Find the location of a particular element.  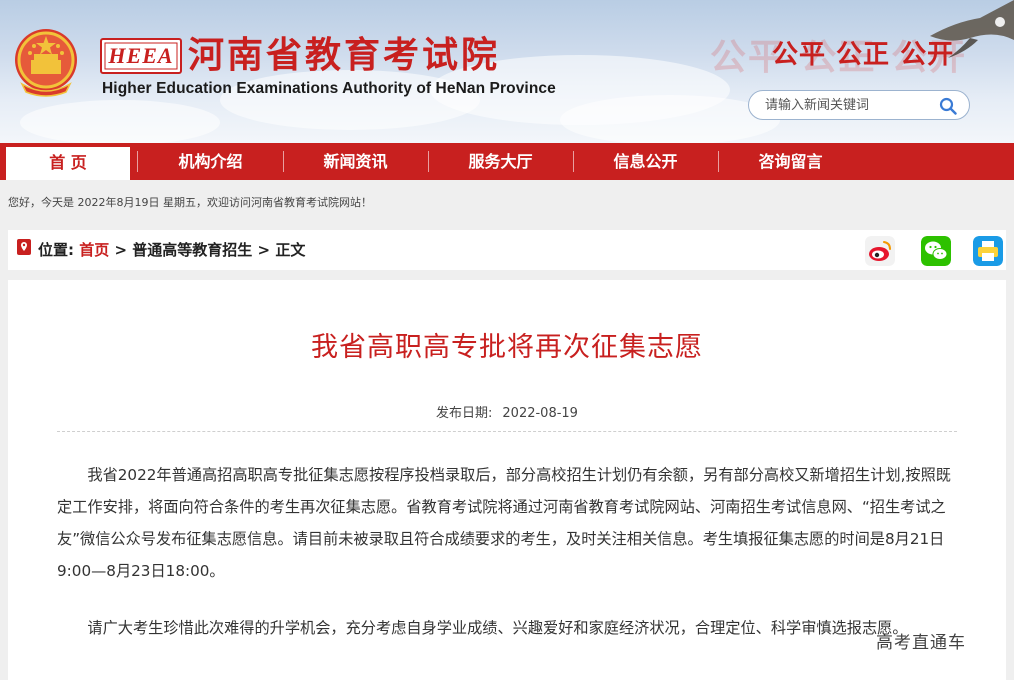

nav-consult: 咨询留言 is located at coordinates (790, 161).